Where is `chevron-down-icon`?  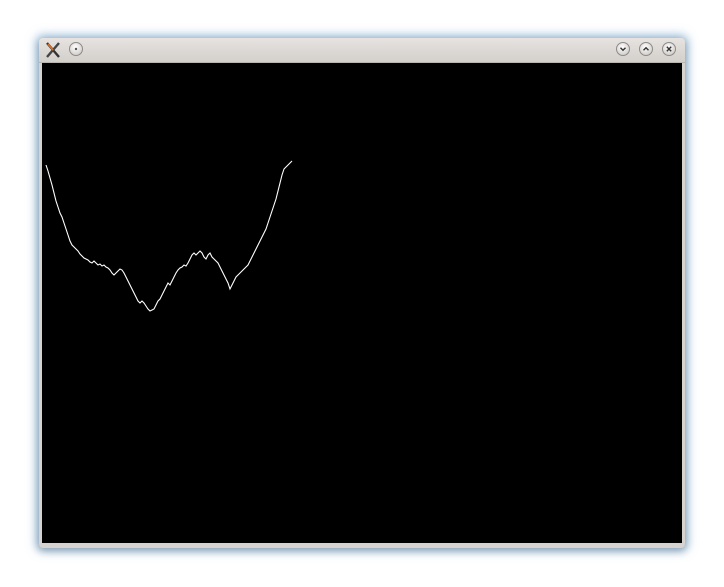
chevron-down-icon is located at coordinates (623, 49).